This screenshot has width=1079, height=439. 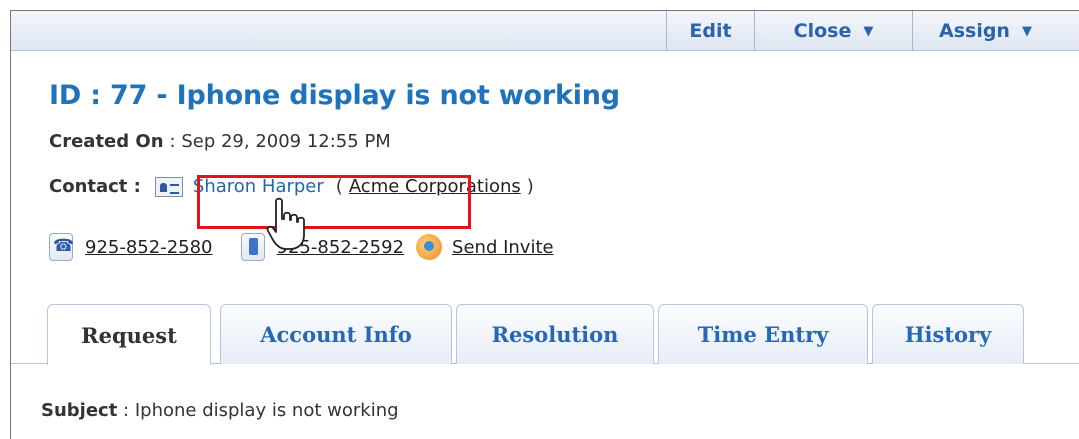 What do you see at coordinates (149, 247) in the screenshot?
I see `phone-link: 925-852-2580` at bounding box center [149, 247].